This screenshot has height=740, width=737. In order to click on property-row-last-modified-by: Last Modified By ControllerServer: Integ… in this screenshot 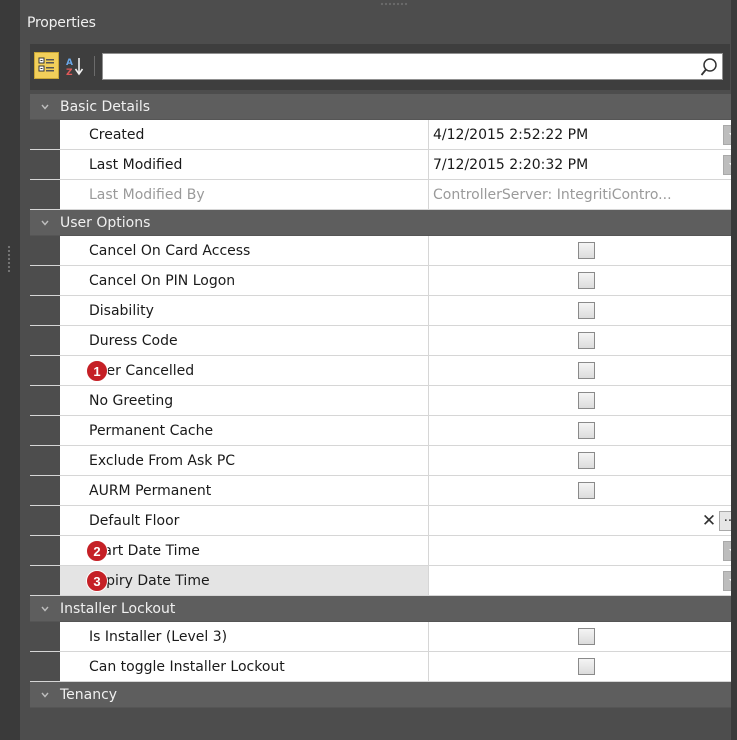, I will do `click(383, 195)`.